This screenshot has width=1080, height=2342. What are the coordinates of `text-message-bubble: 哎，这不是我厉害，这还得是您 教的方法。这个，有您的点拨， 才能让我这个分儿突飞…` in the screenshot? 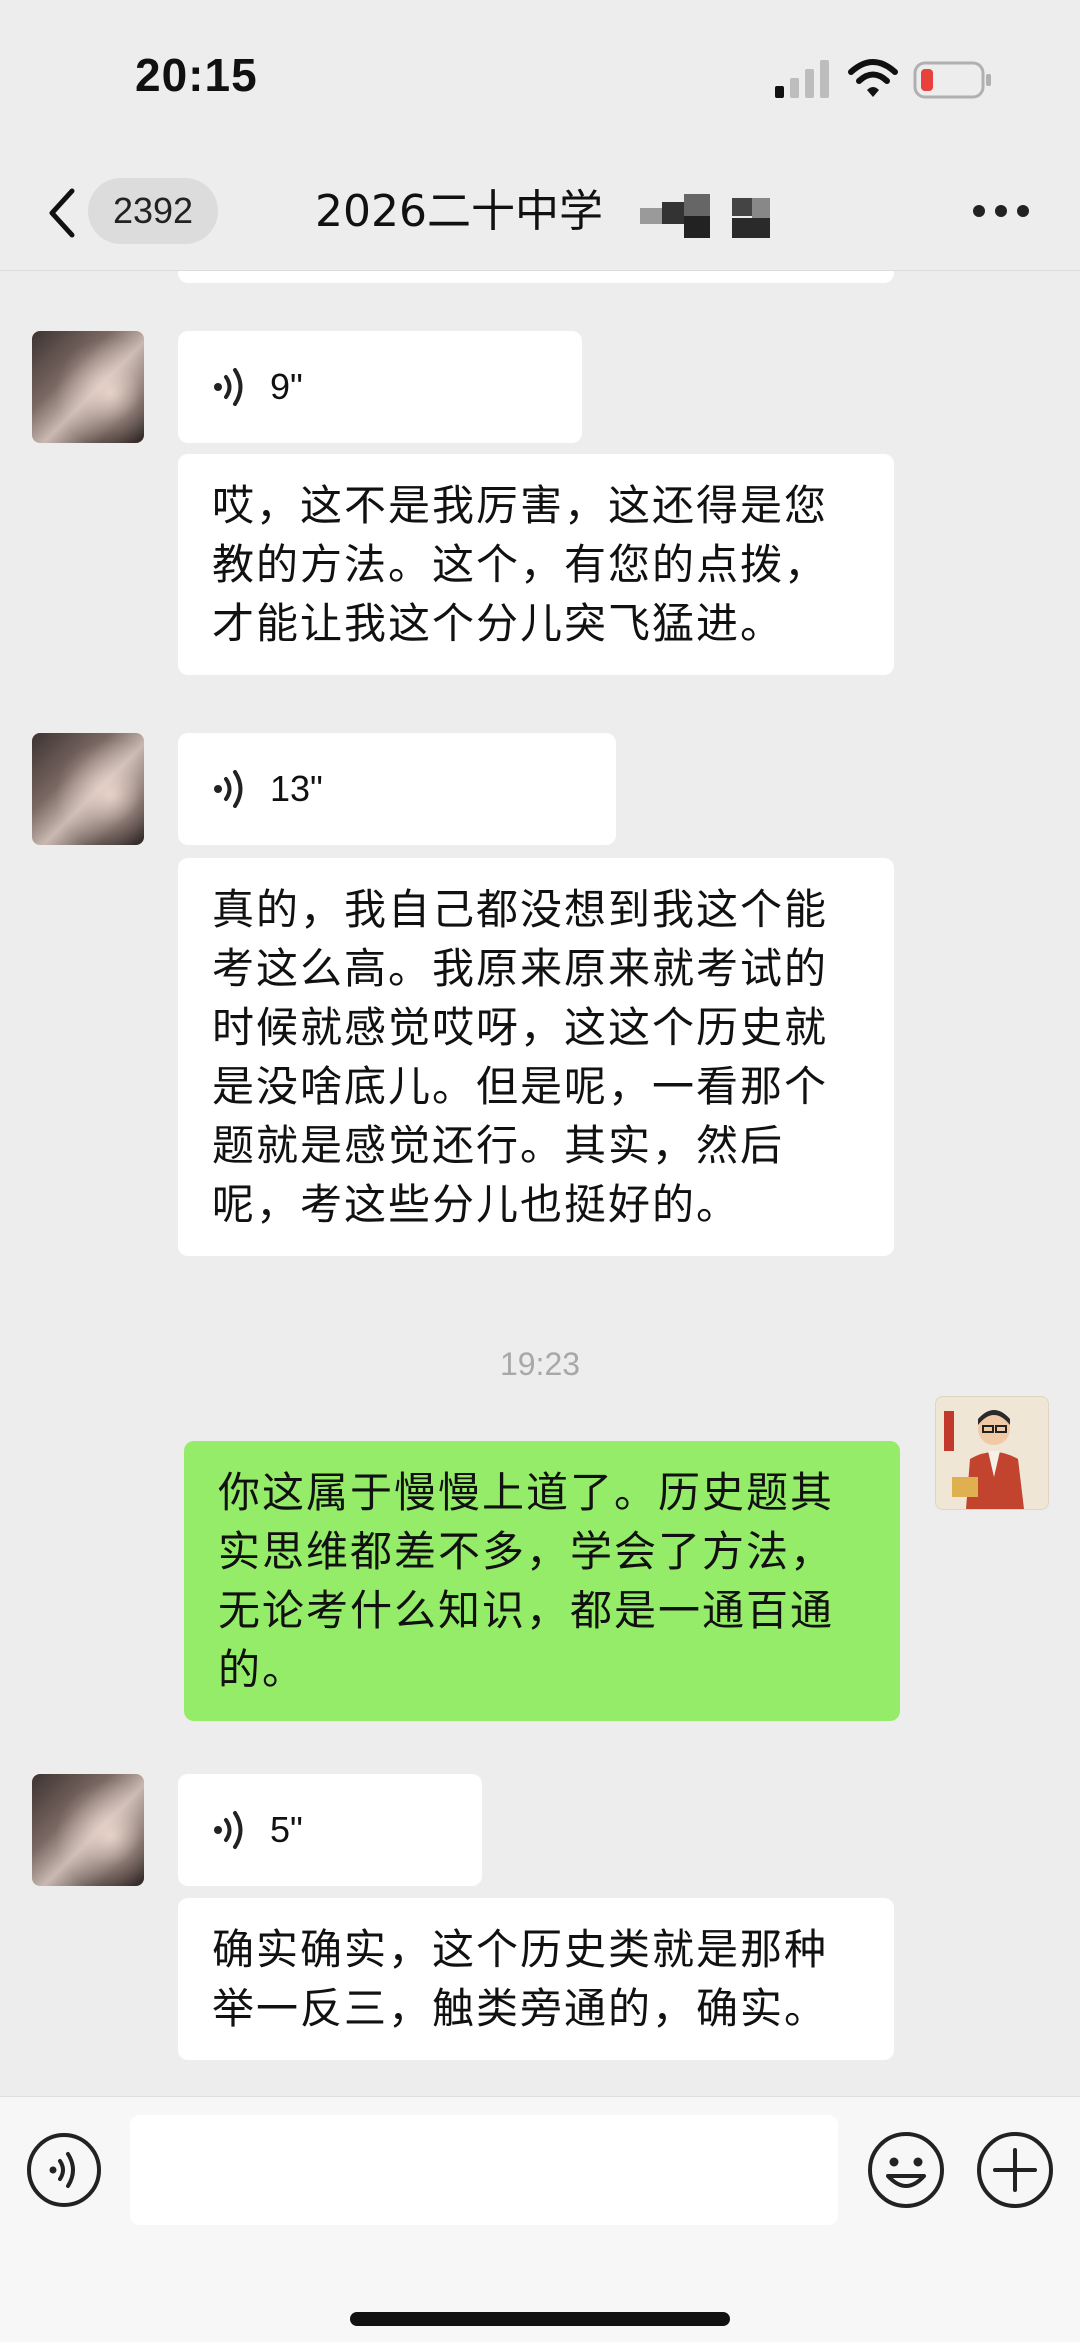 It's located at (536, 564).